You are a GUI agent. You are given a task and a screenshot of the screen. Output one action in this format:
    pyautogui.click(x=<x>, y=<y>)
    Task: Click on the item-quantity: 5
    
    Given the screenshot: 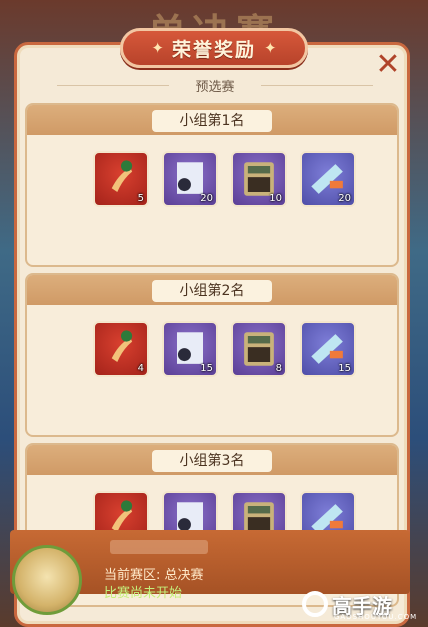 What is the action you would take?
    pyautogui.click(x=140, y=198)
    